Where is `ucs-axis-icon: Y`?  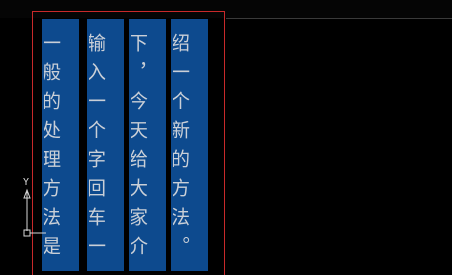 ucs-axis-icon: Y is located at coordinates (33, 209).